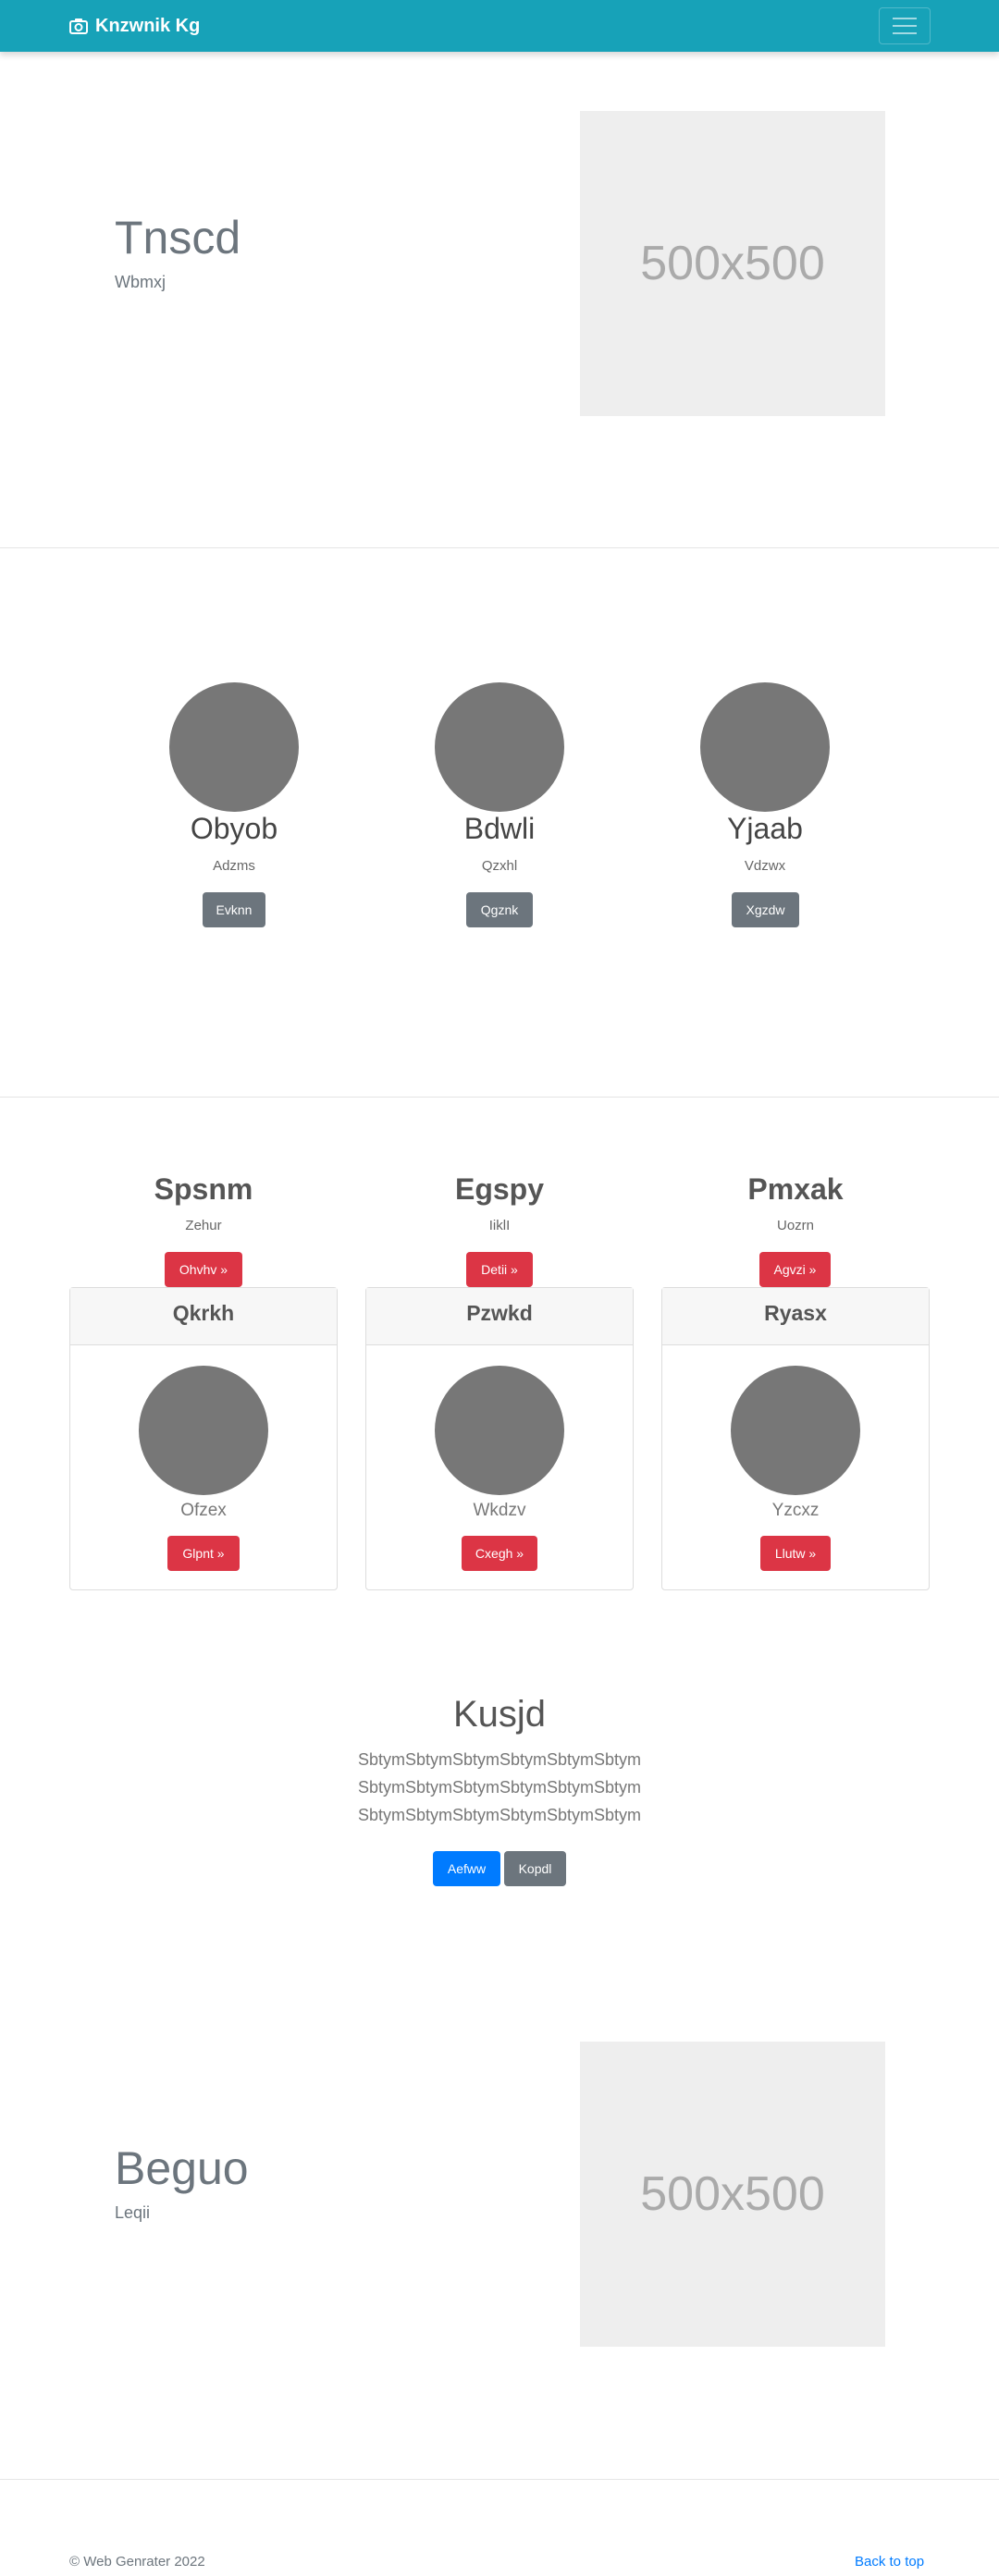 Image resolution: width=999 pixels, height=2576 pixels. Describe the element at coordinates (499, 1269) in the screenshot. I see `feature-button: Detii »` at that location.